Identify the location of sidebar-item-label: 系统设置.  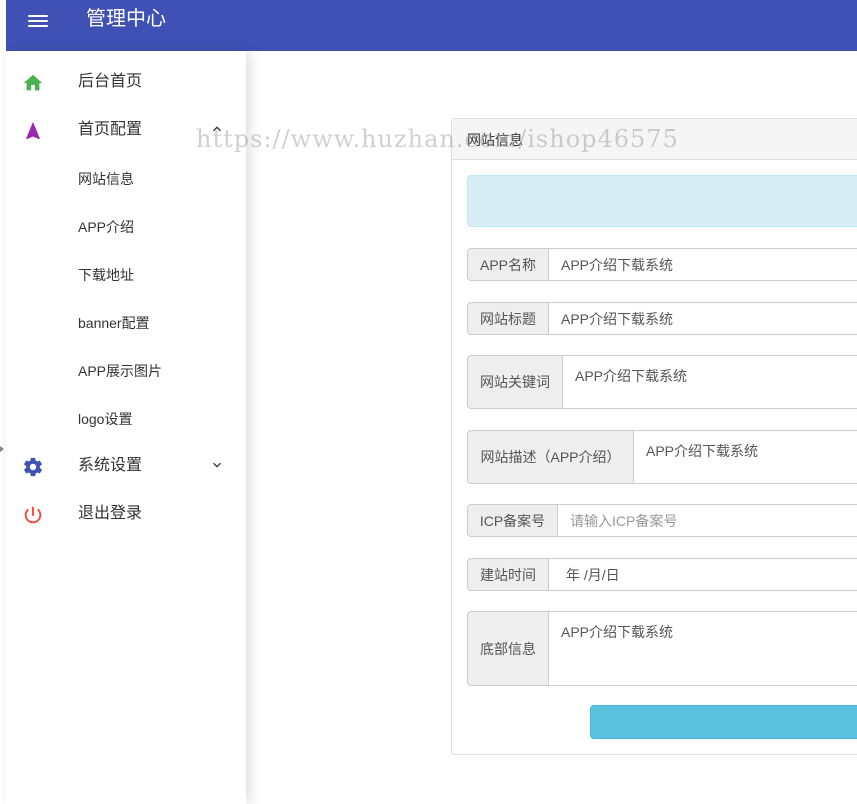
(110, 465).